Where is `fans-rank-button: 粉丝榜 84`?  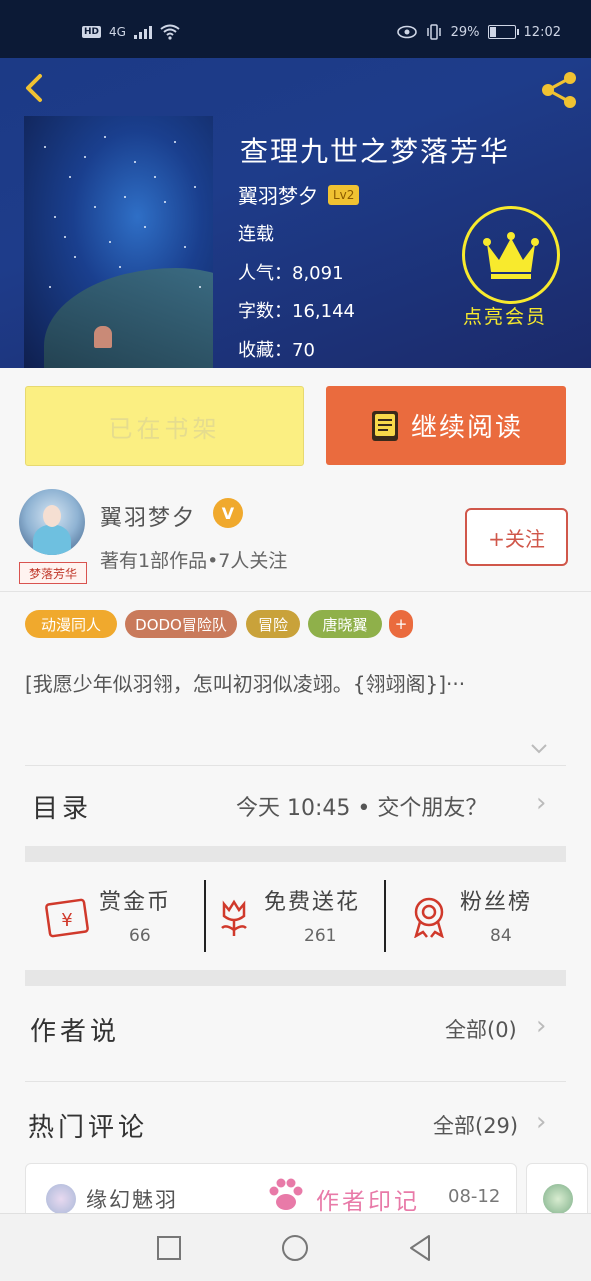
fans-rank-button: 粉丝榜 84 is located at coordinates (485, 916).